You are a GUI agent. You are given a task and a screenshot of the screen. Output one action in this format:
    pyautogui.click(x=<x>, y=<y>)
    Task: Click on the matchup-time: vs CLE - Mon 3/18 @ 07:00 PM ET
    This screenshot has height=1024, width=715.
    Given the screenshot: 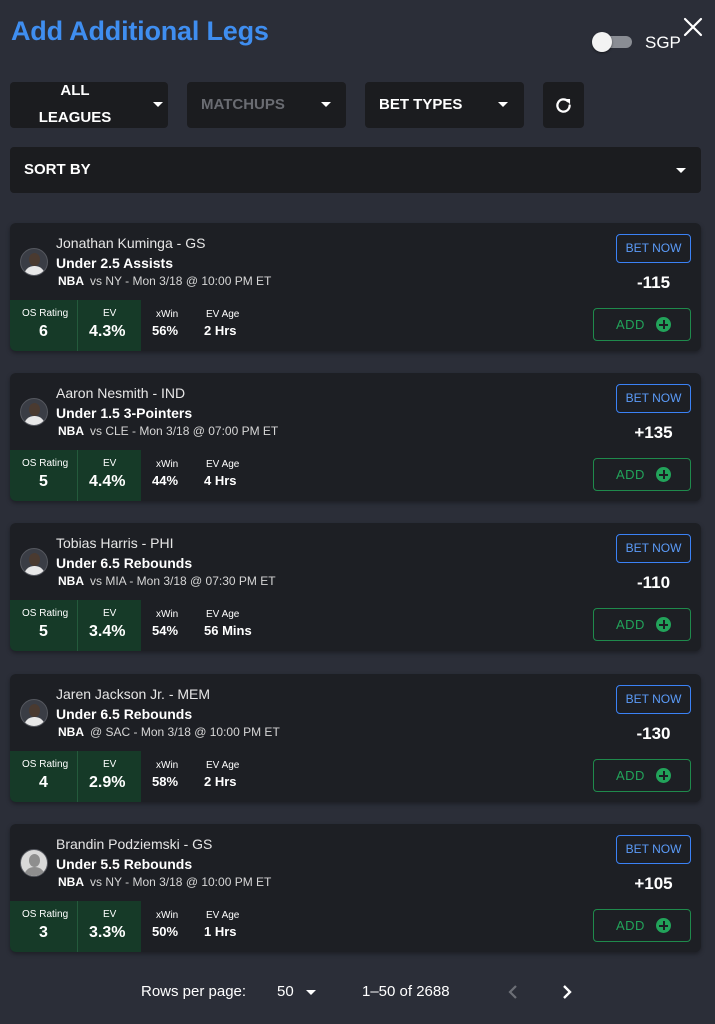 What is the action you would take?
    pyautogui.click(x=184, y=431)
    